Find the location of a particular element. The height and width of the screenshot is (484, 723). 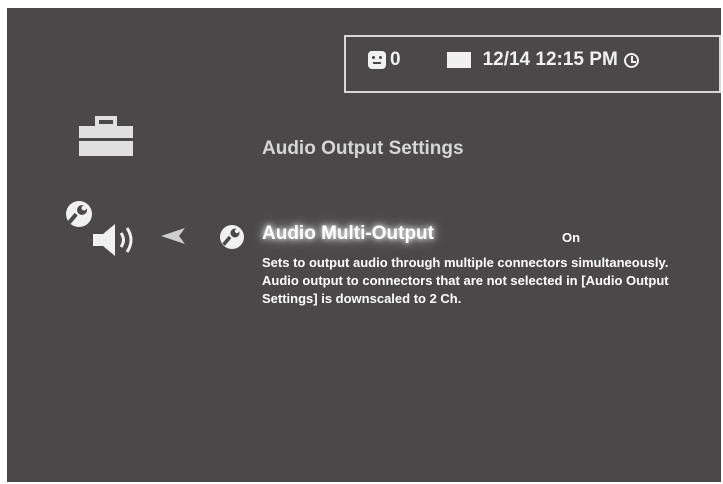

arrow-left-icon is located at coordinates (173, 236).